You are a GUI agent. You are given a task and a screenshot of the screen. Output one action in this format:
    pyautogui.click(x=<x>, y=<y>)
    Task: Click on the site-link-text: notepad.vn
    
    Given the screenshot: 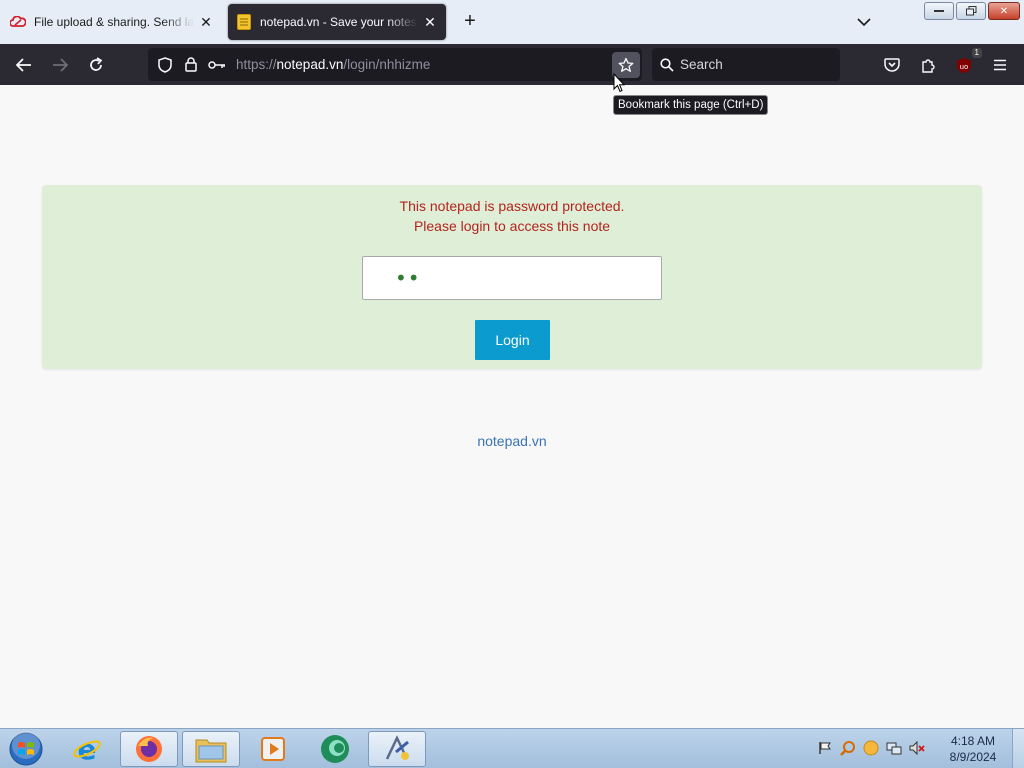 What is the action you would take?
    pyautogui.click(x=511, y=441)
    